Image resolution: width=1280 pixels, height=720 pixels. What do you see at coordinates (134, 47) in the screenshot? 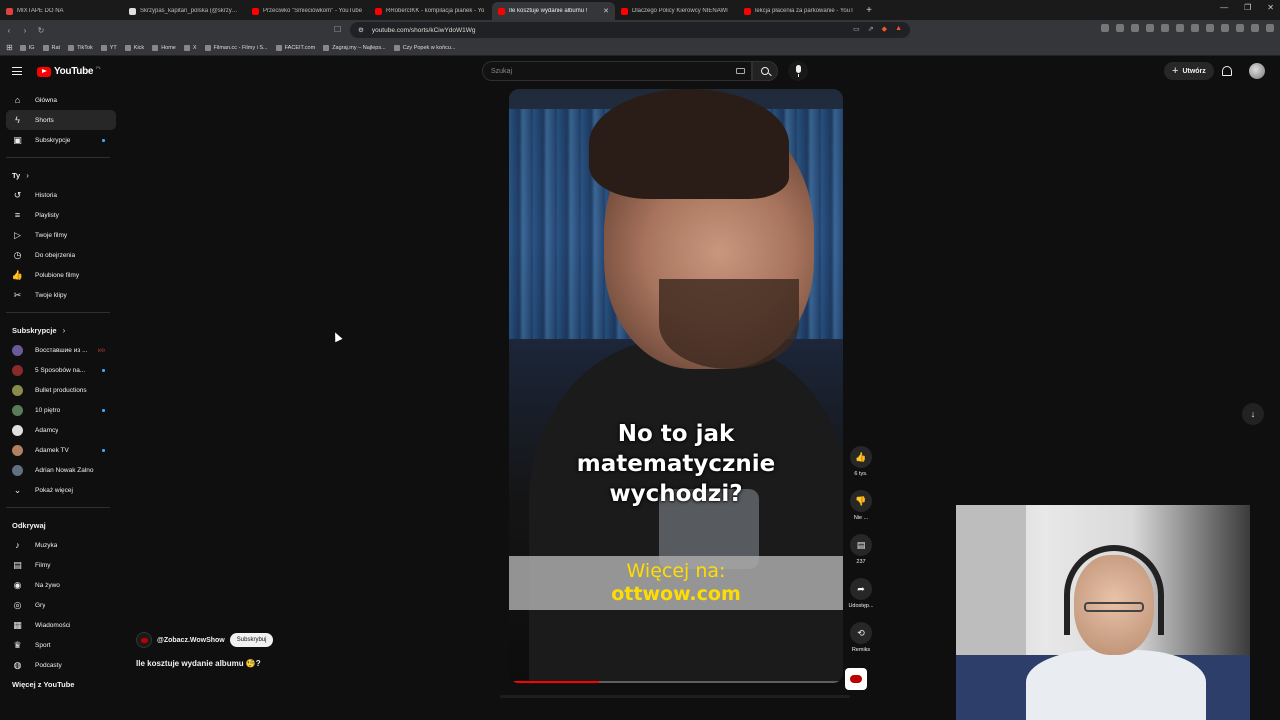
I see `bookmark-item: Kick` at bounding box center [134, 47].